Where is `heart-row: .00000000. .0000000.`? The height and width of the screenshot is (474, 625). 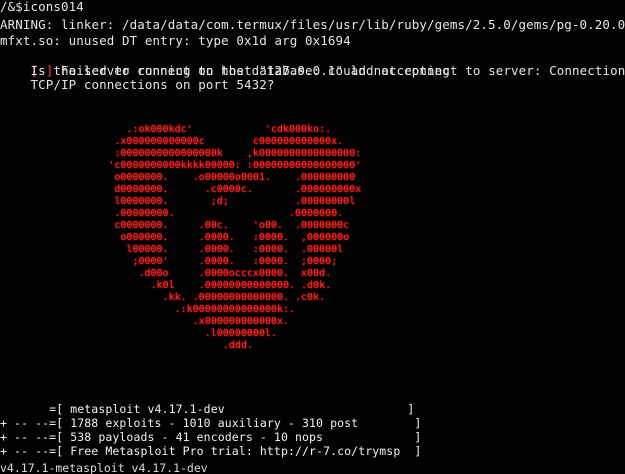
heart-row: .00000000. .0000000. is located at coordinates (172, 213).